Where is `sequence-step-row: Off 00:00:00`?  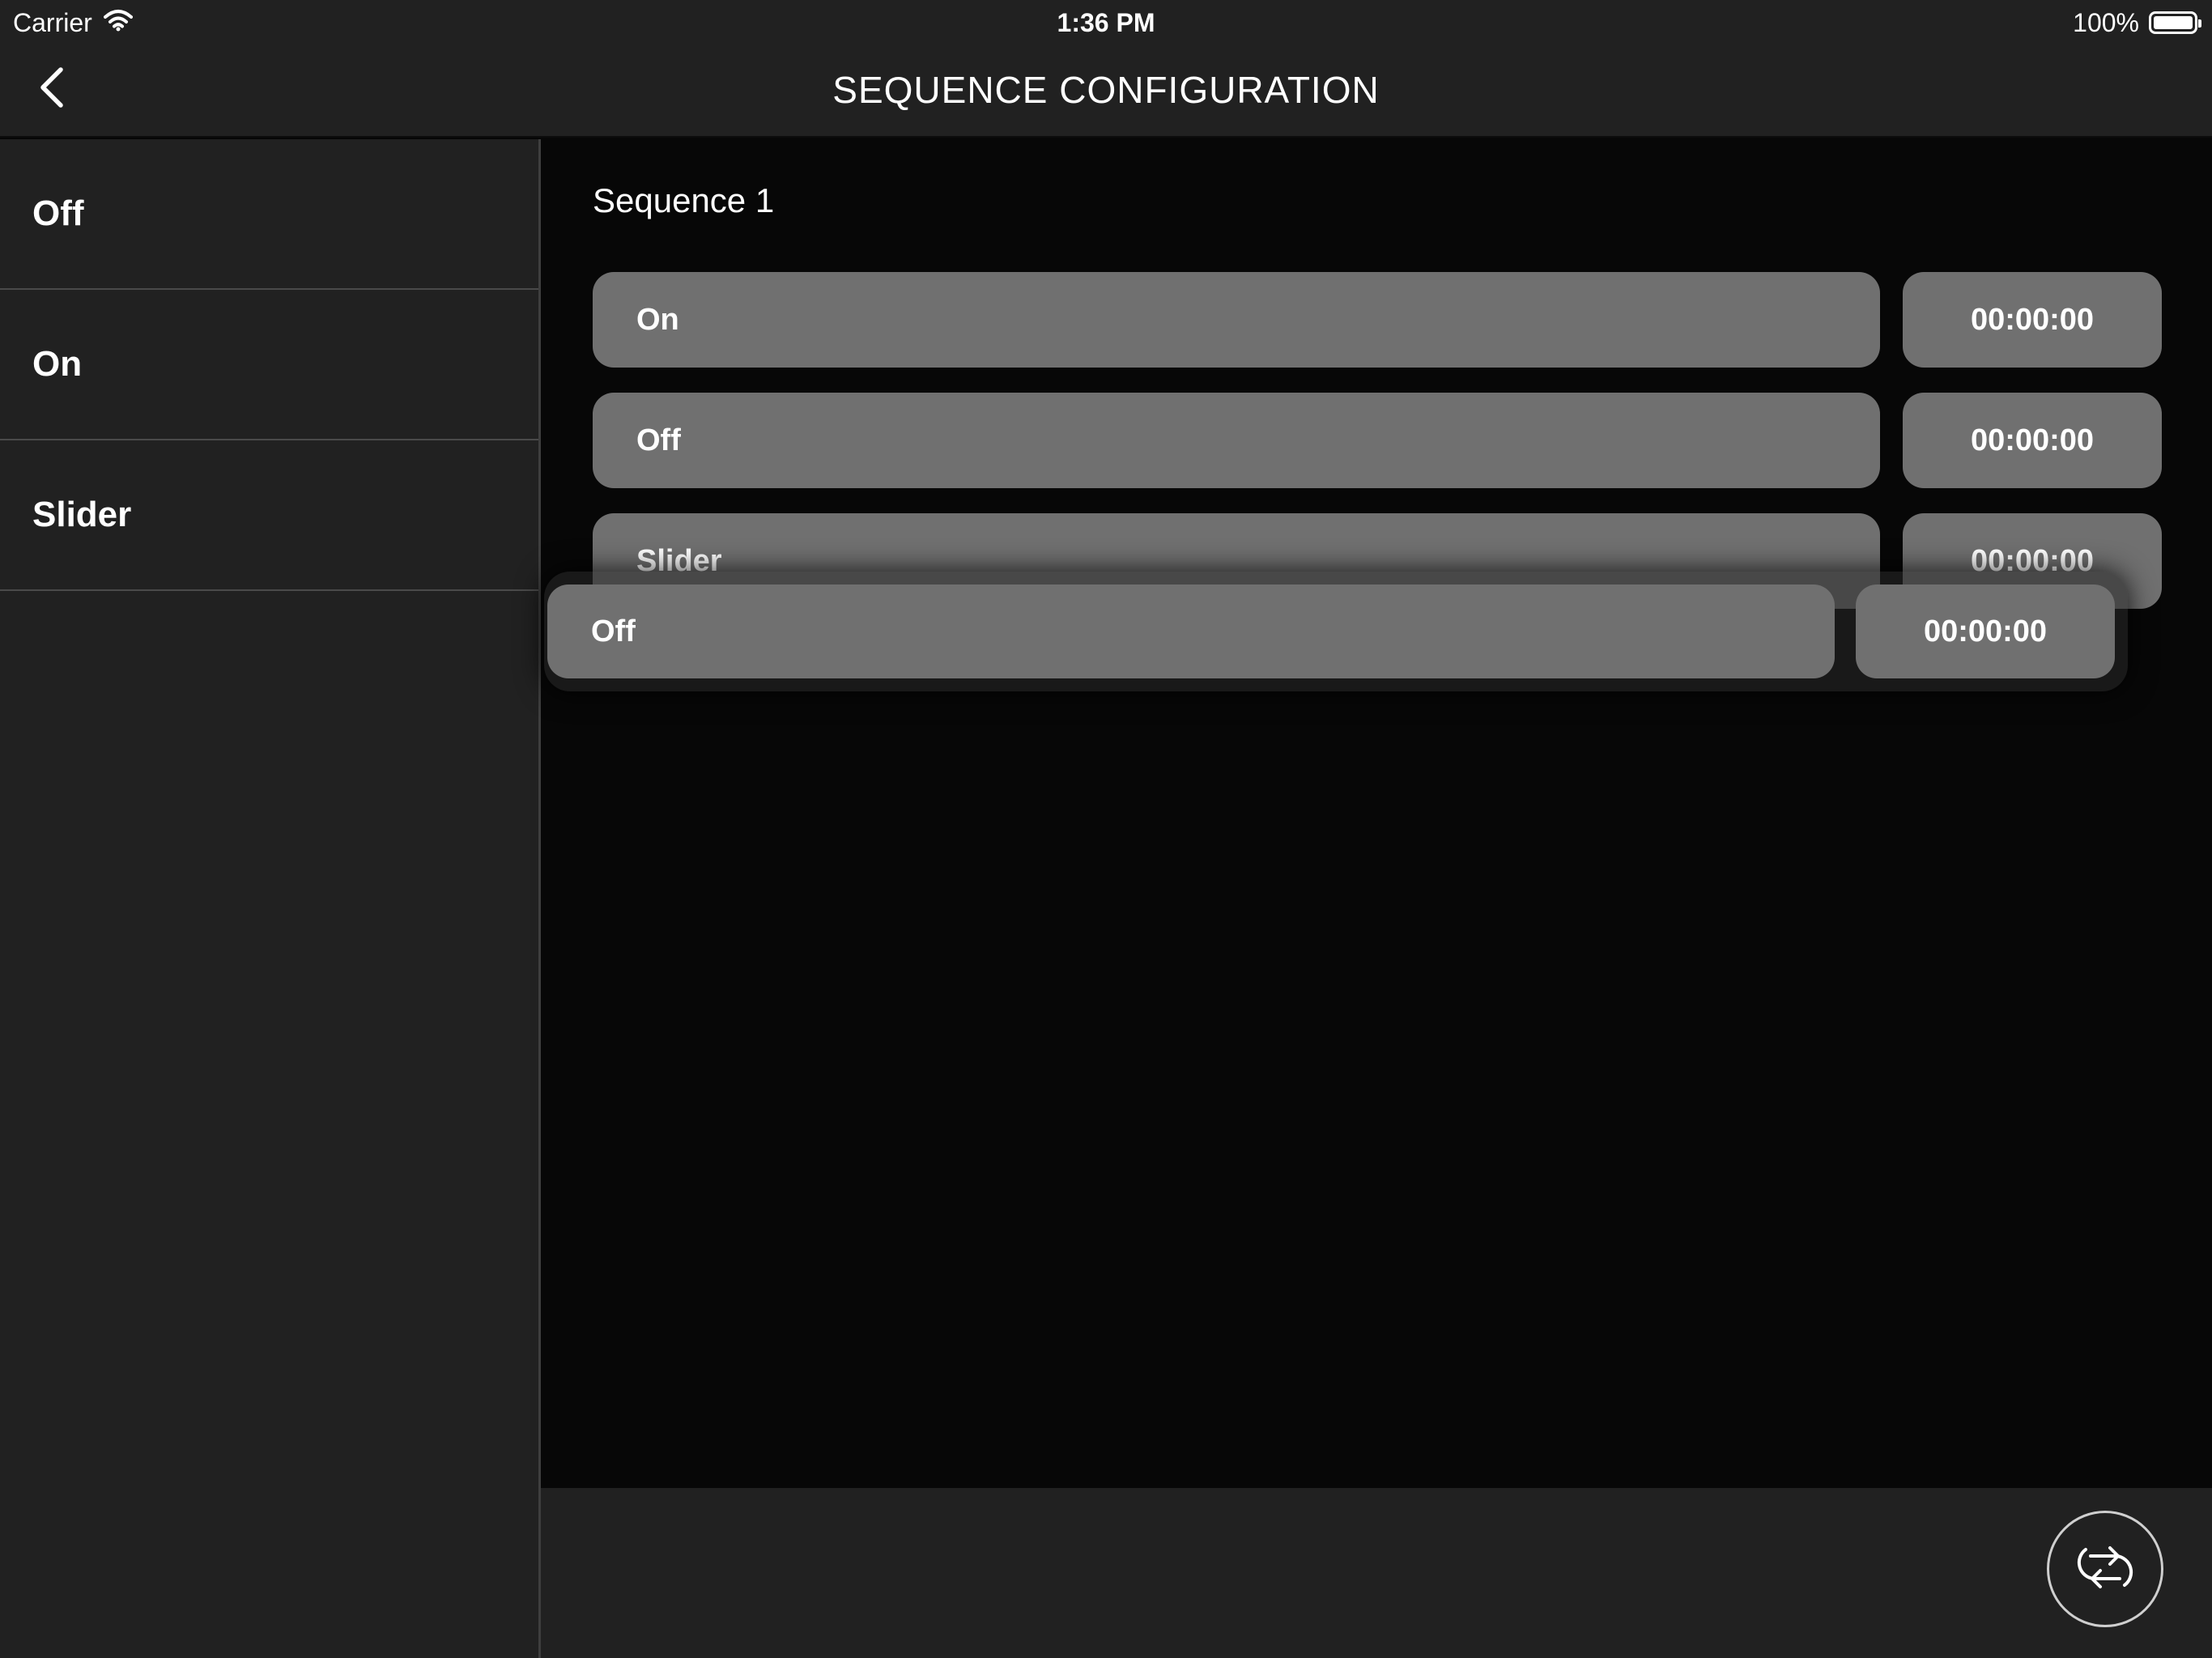
sequence-step-row: Off 00:00:00 is located at coordinates (1384, 440).